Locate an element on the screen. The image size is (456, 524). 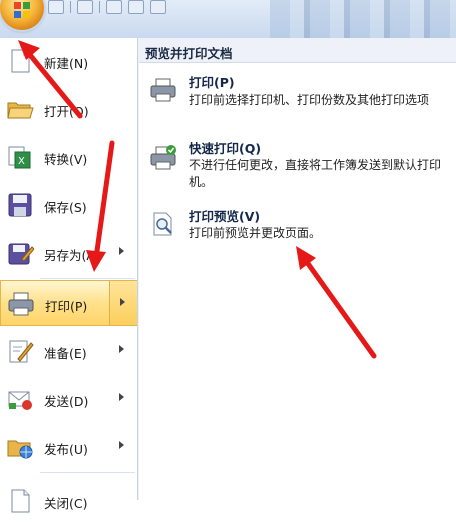
print-preview-icon is located at coordinates (162, 224).